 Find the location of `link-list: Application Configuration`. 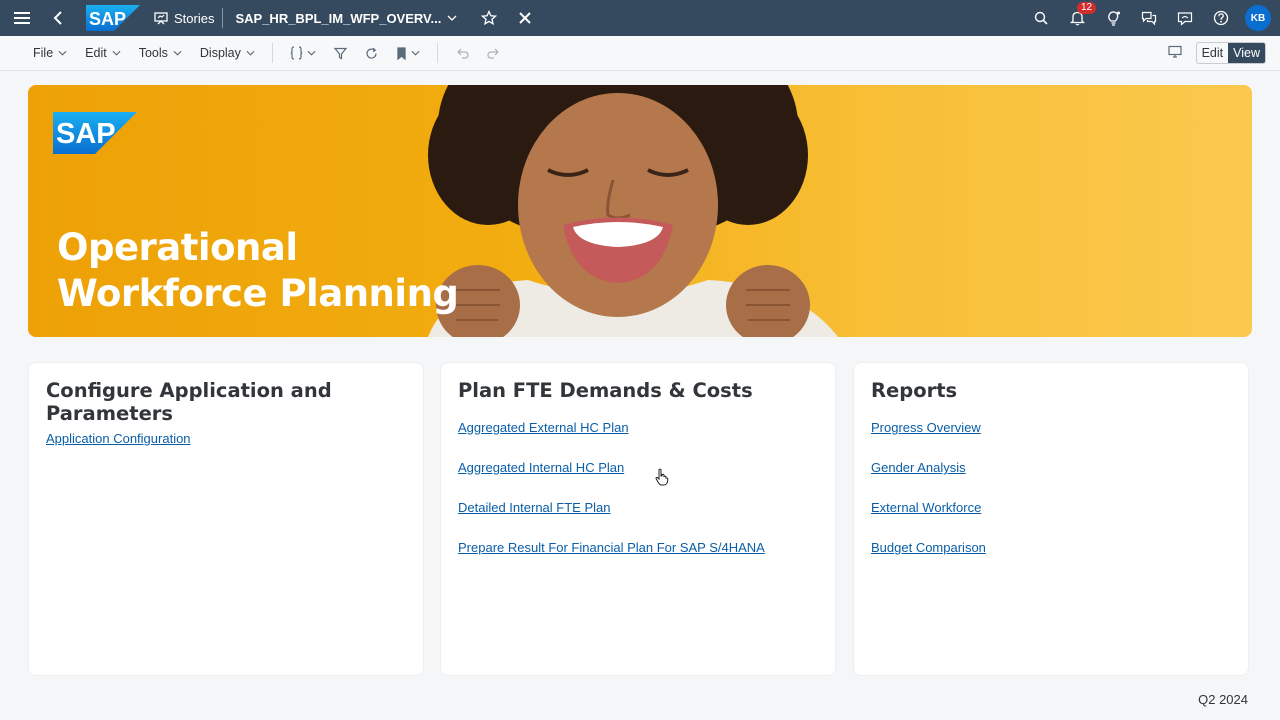

link-list: Application Configuration is located at coordinates (226, 451).